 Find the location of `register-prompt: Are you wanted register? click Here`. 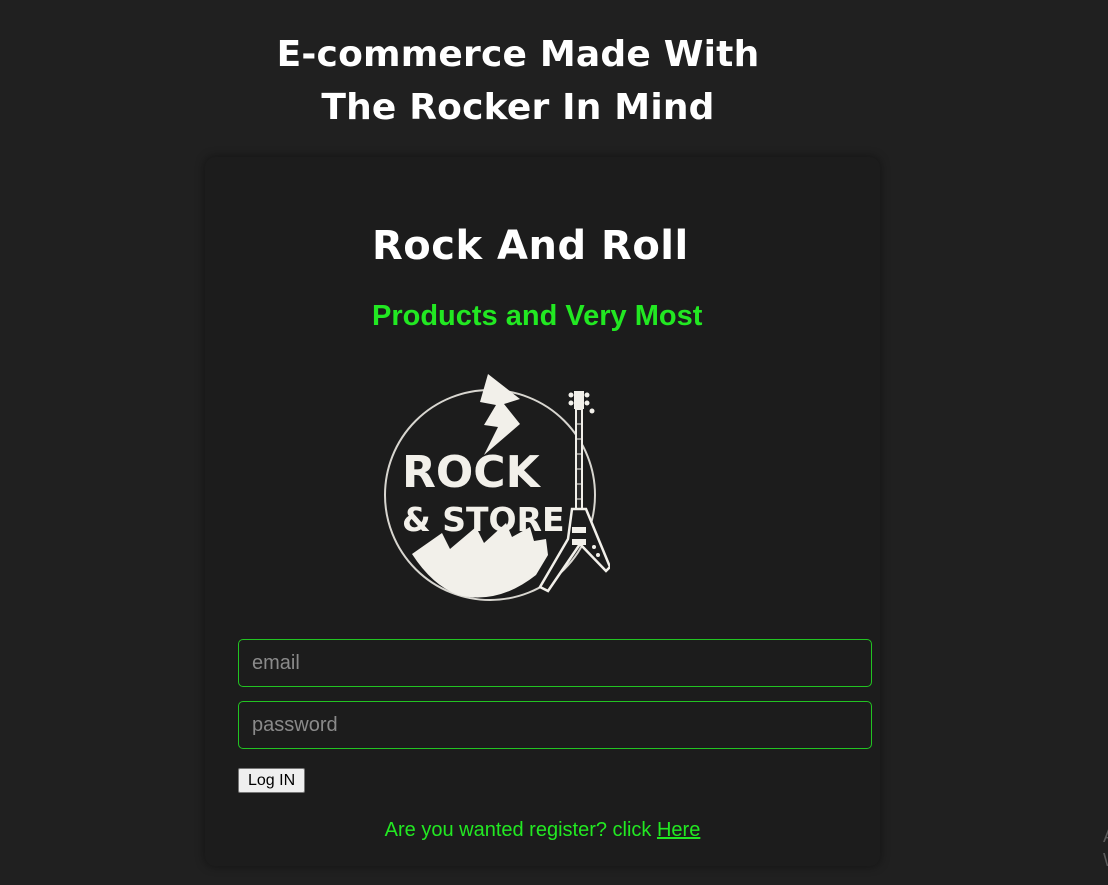

register-prompt: Are you wanted register? click Here is located at coordinates (542, 830).